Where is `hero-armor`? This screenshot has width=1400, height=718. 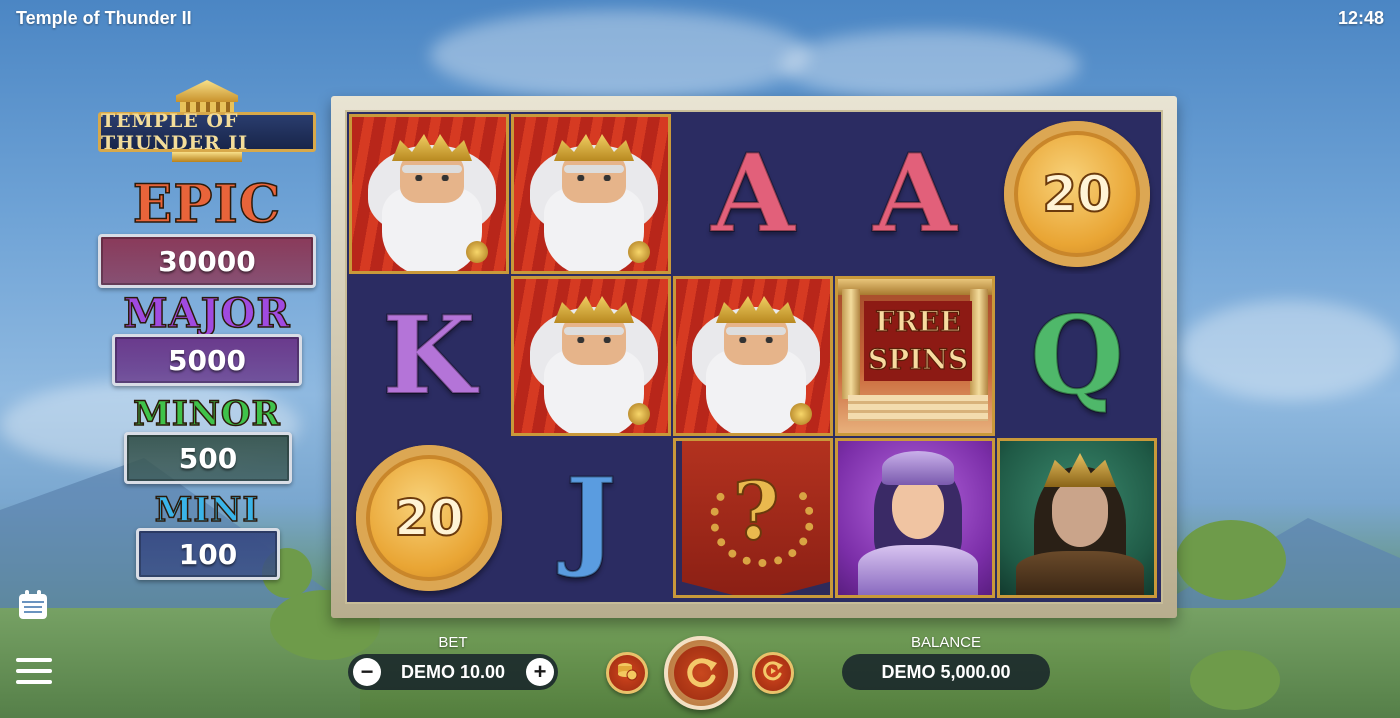 hero-armor is located at coordinates (1080, 573).